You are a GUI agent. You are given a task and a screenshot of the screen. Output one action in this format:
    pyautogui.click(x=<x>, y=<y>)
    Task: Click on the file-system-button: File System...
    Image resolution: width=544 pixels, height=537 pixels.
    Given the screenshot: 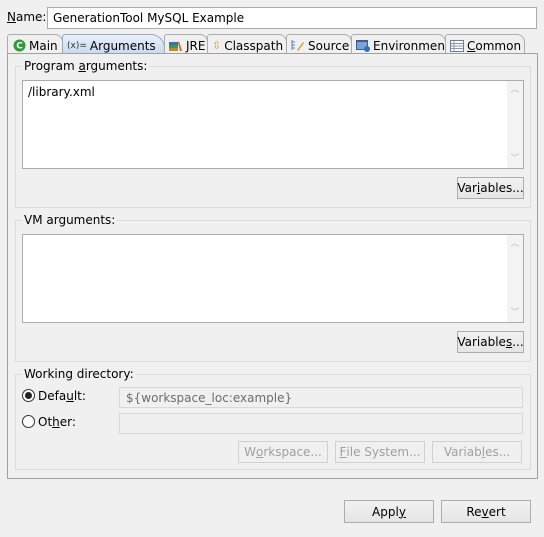 What is the action you would take?
    pyautogui.click(x=380, y=452)
    